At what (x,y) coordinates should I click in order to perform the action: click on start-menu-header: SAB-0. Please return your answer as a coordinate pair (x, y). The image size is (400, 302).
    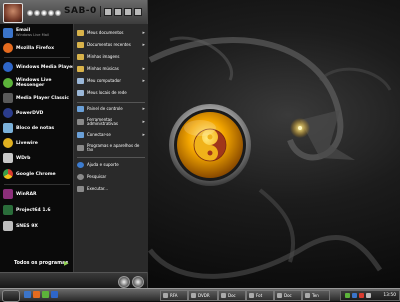
    Looking at the image, I should click on (73, 12).